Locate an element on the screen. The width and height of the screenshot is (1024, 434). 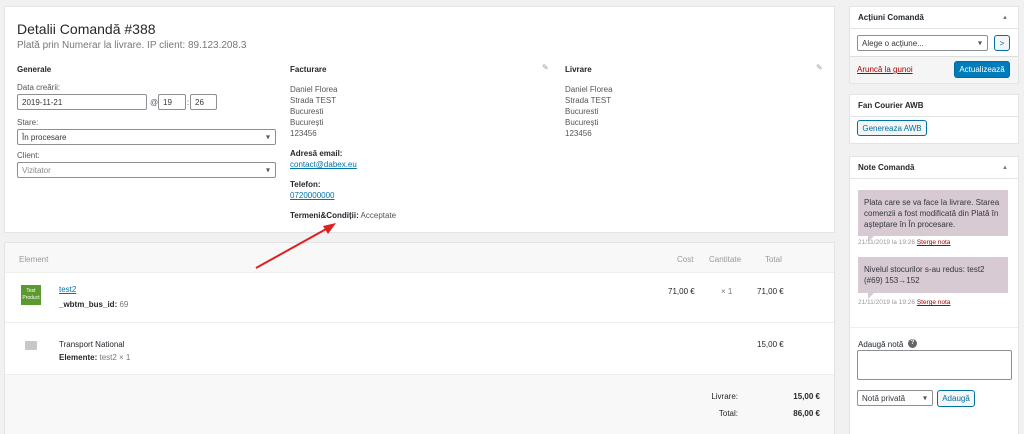
billing-county: București is located at coordinates (307, 122).